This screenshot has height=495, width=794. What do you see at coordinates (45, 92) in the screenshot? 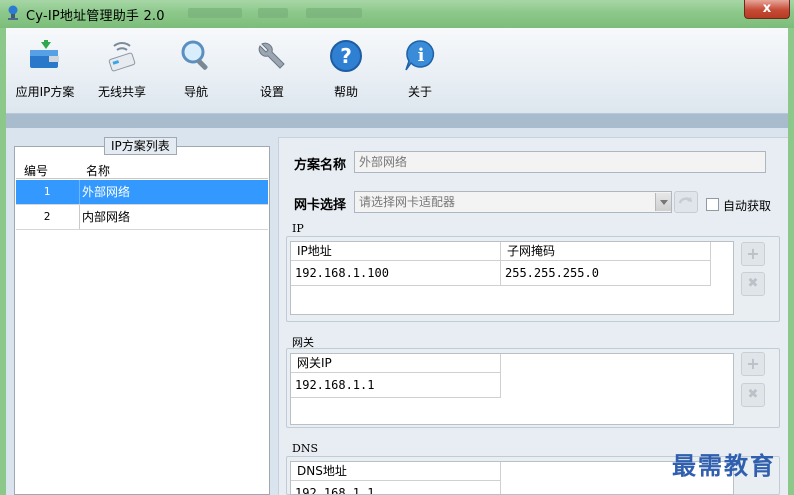
I see `apply-plan-label: 应用IP方案` at bounding box center [45, 92].